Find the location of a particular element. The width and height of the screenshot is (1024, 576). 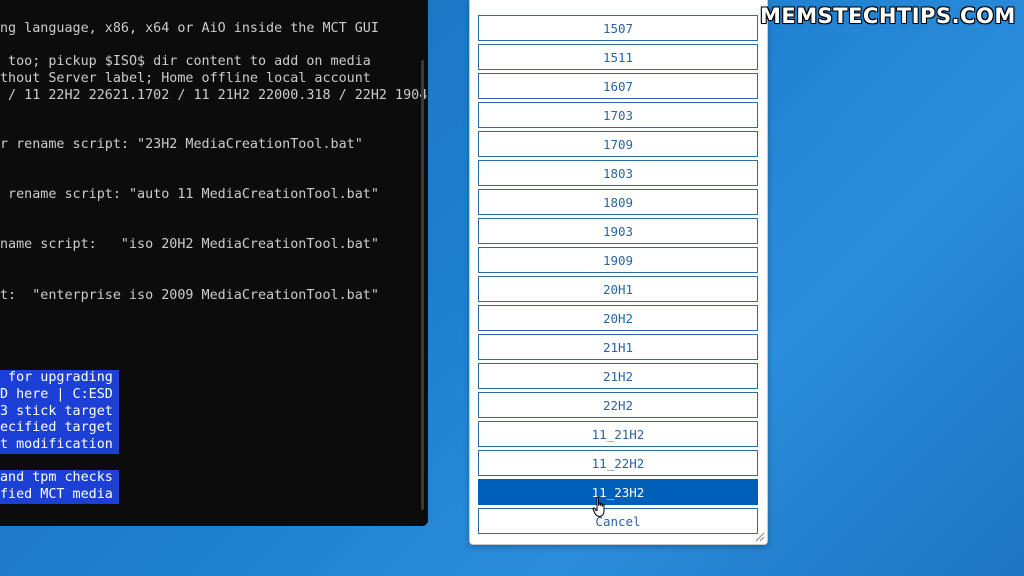

choice-button-11-21h2: 11_21H2 is located at coordinates (618, 434).